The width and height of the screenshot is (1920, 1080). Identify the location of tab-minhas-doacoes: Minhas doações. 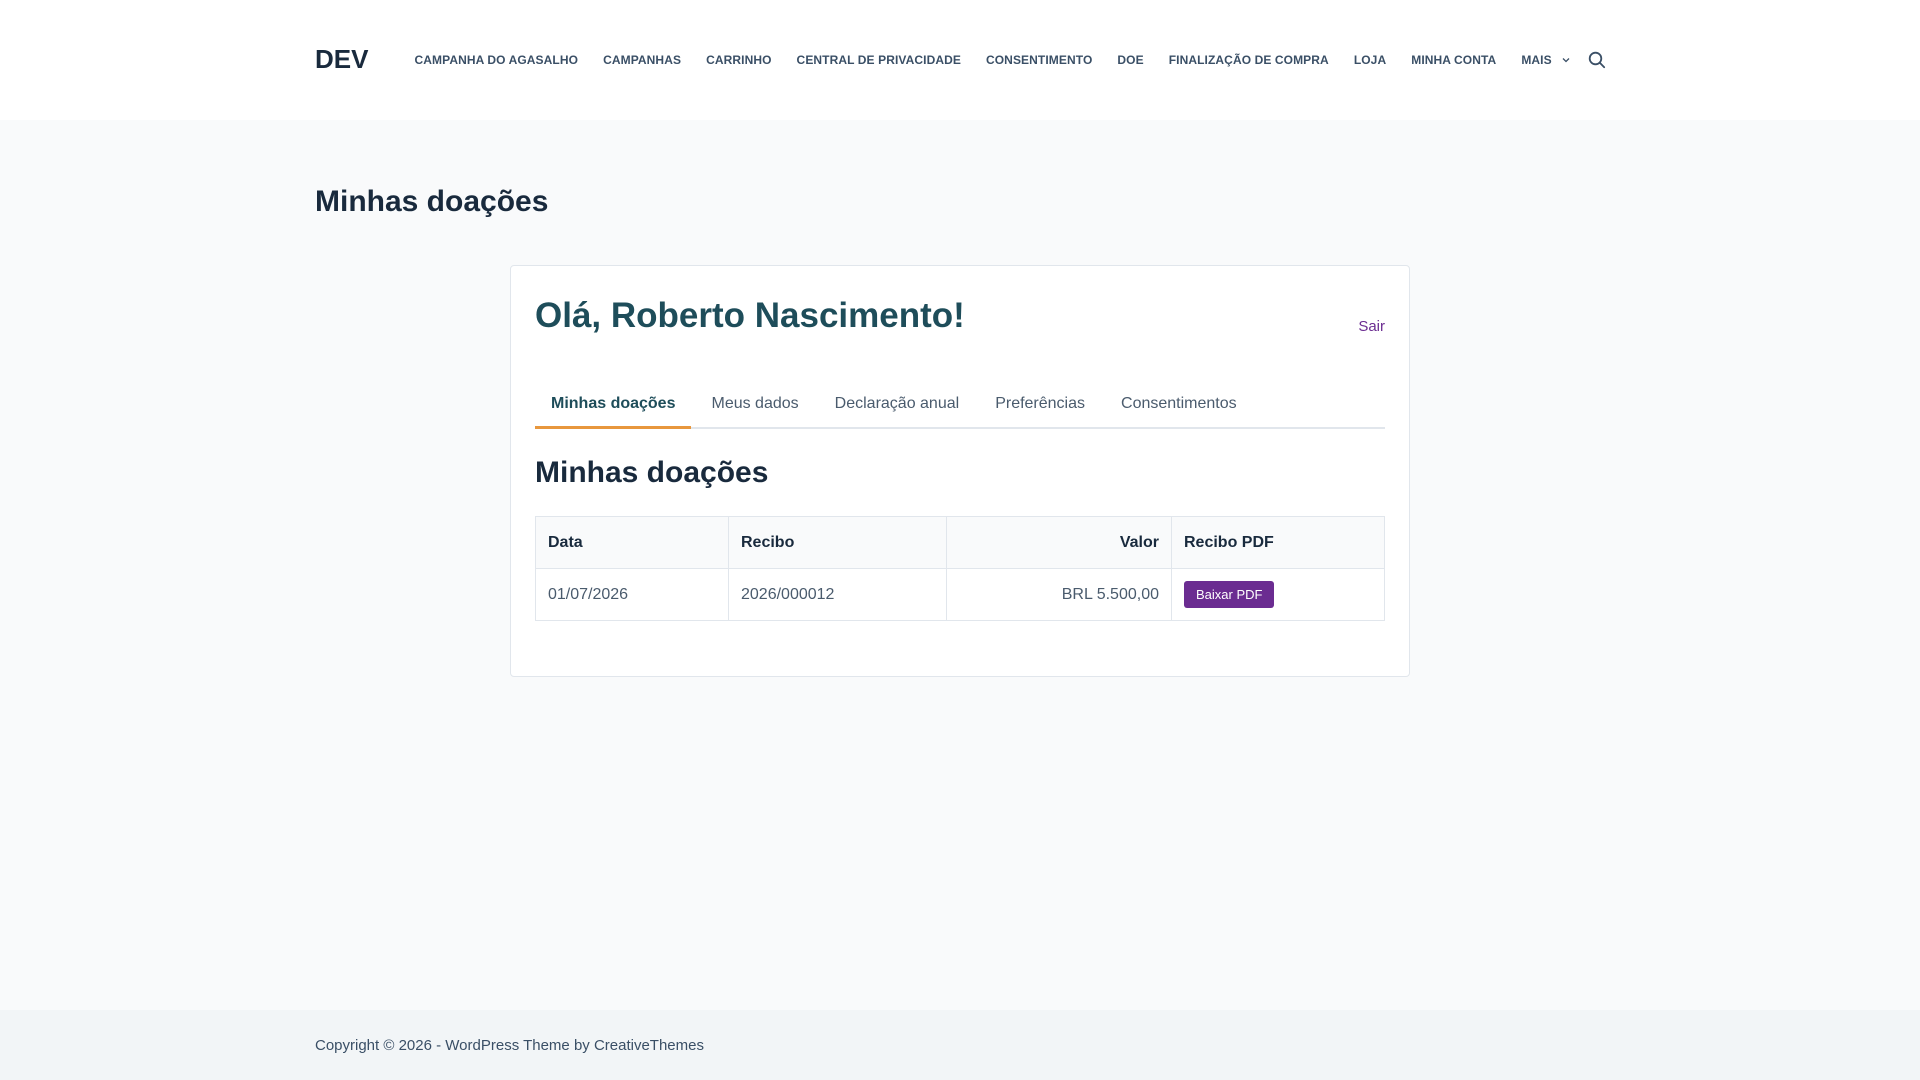
(613, 404).